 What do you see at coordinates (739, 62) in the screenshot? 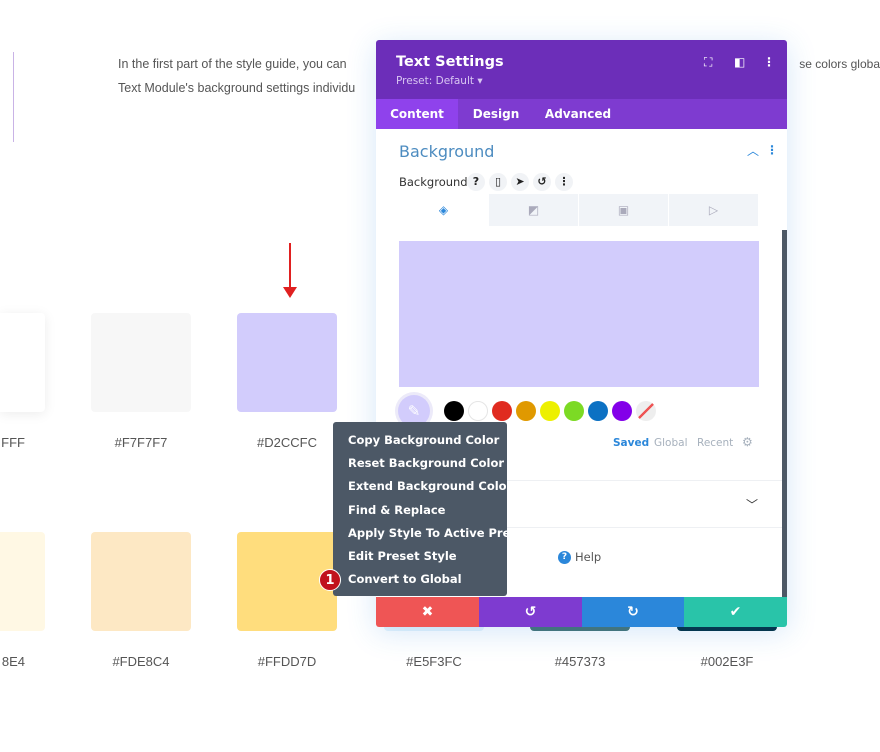
I see `split-view-icon: ◧` at bounding box center [739, 62].